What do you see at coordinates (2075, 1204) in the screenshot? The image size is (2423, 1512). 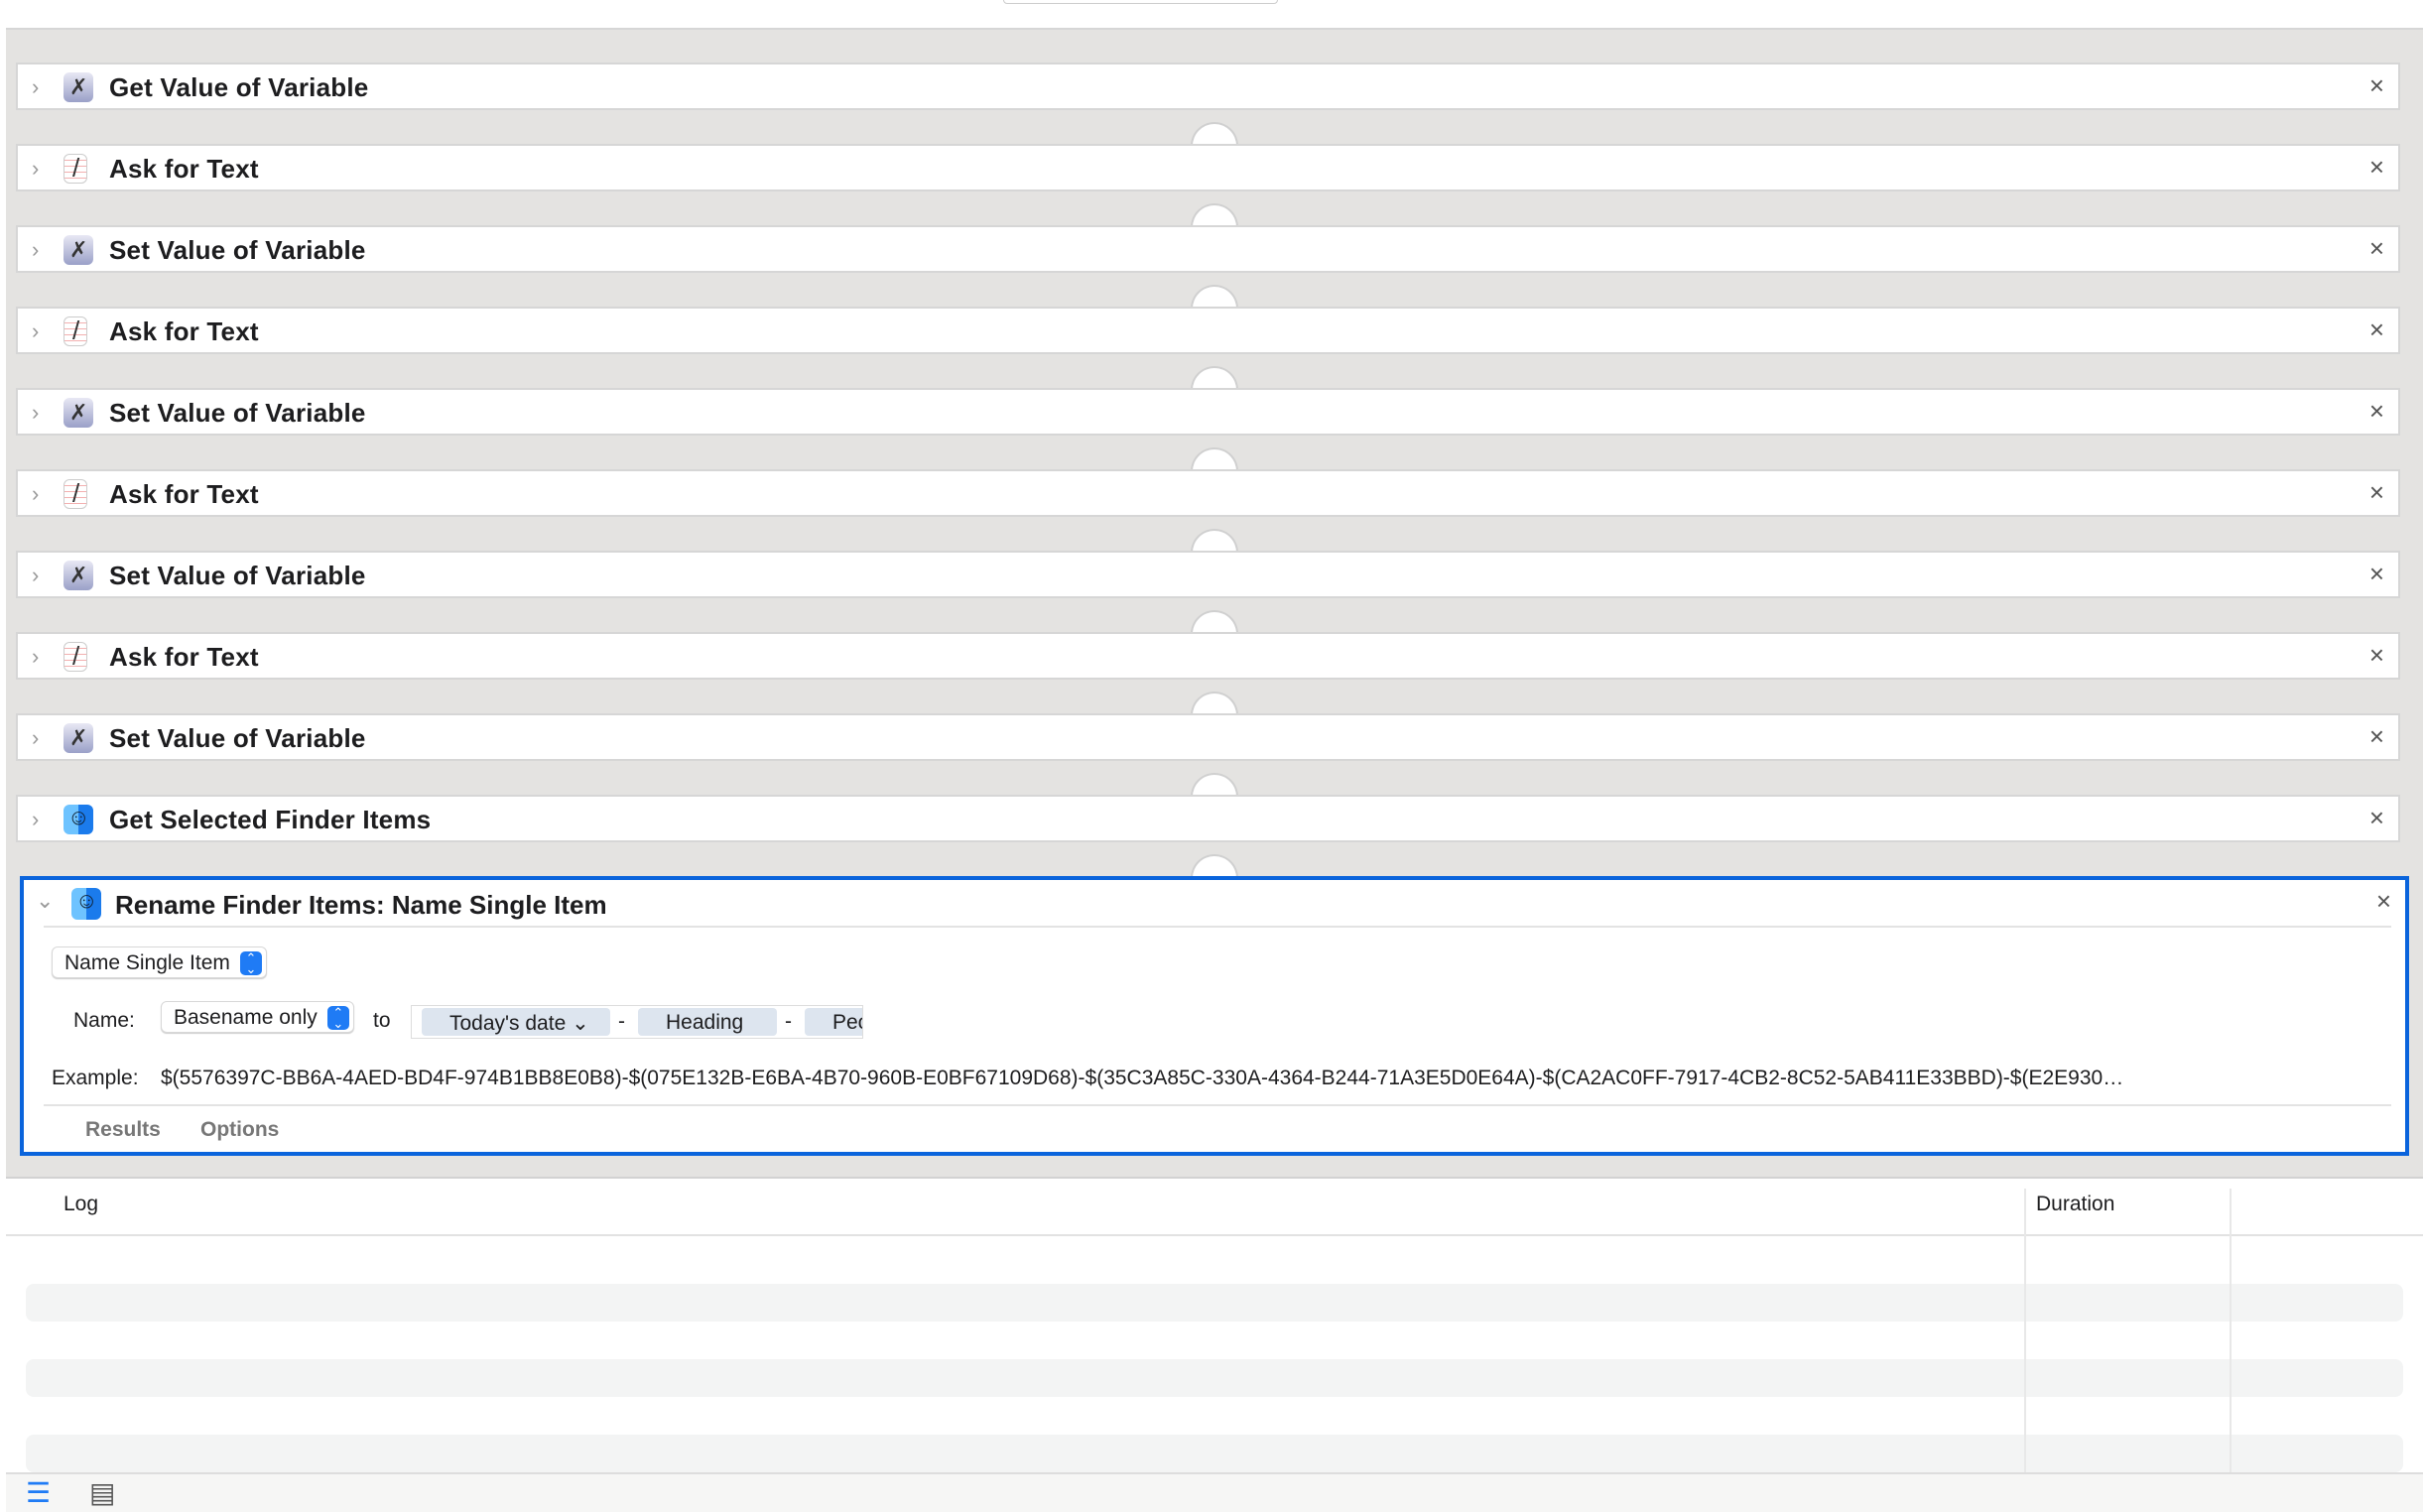 I see `duration-column-header: Duration` at bounding box center [2075, 1204].